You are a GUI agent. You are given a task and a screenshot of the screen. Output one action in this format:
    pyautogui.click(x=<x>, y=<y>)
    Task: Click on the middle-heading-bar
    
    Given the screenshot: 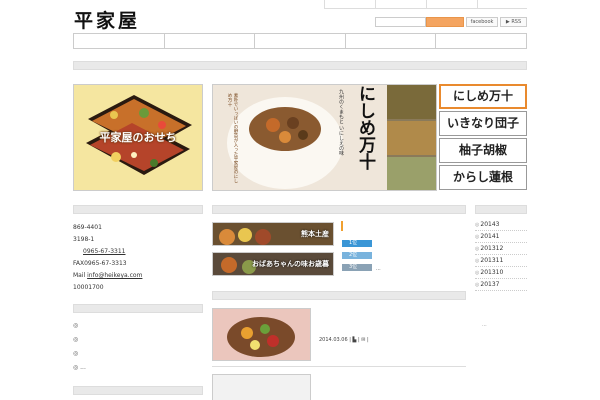 What is the action you would take?
    pyautogui.click(x=339, y=209)
    